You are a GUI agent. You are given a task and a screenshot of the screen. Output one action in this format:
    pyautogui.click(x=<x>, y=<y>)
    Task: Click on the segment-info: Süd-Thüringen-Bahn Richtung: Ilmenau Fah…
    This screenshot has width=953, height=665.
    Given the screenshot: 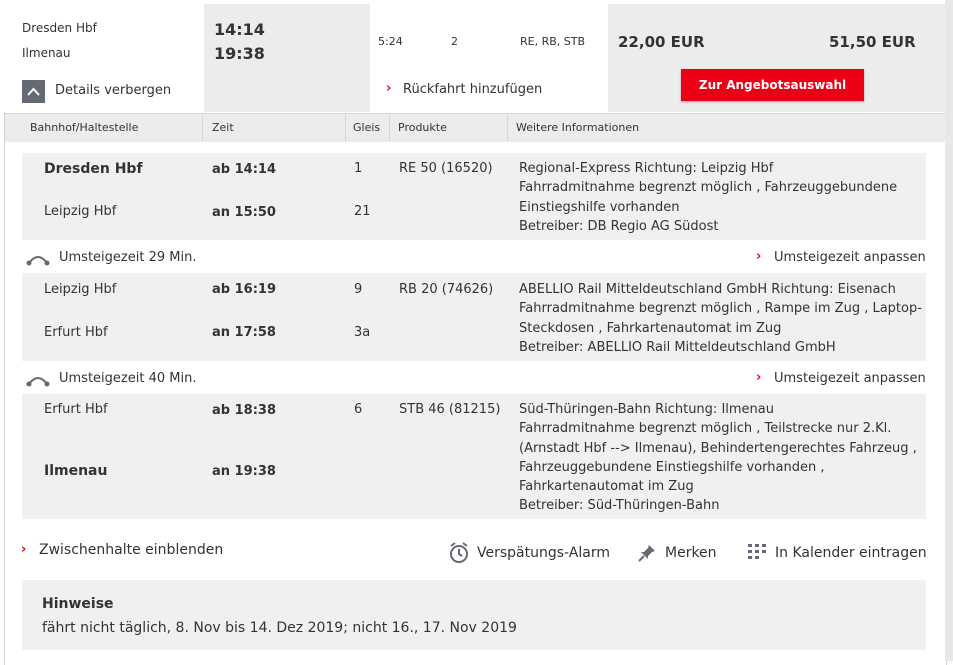 What is the action you would take?
    pyautogui.click(x=718, y=458)
    